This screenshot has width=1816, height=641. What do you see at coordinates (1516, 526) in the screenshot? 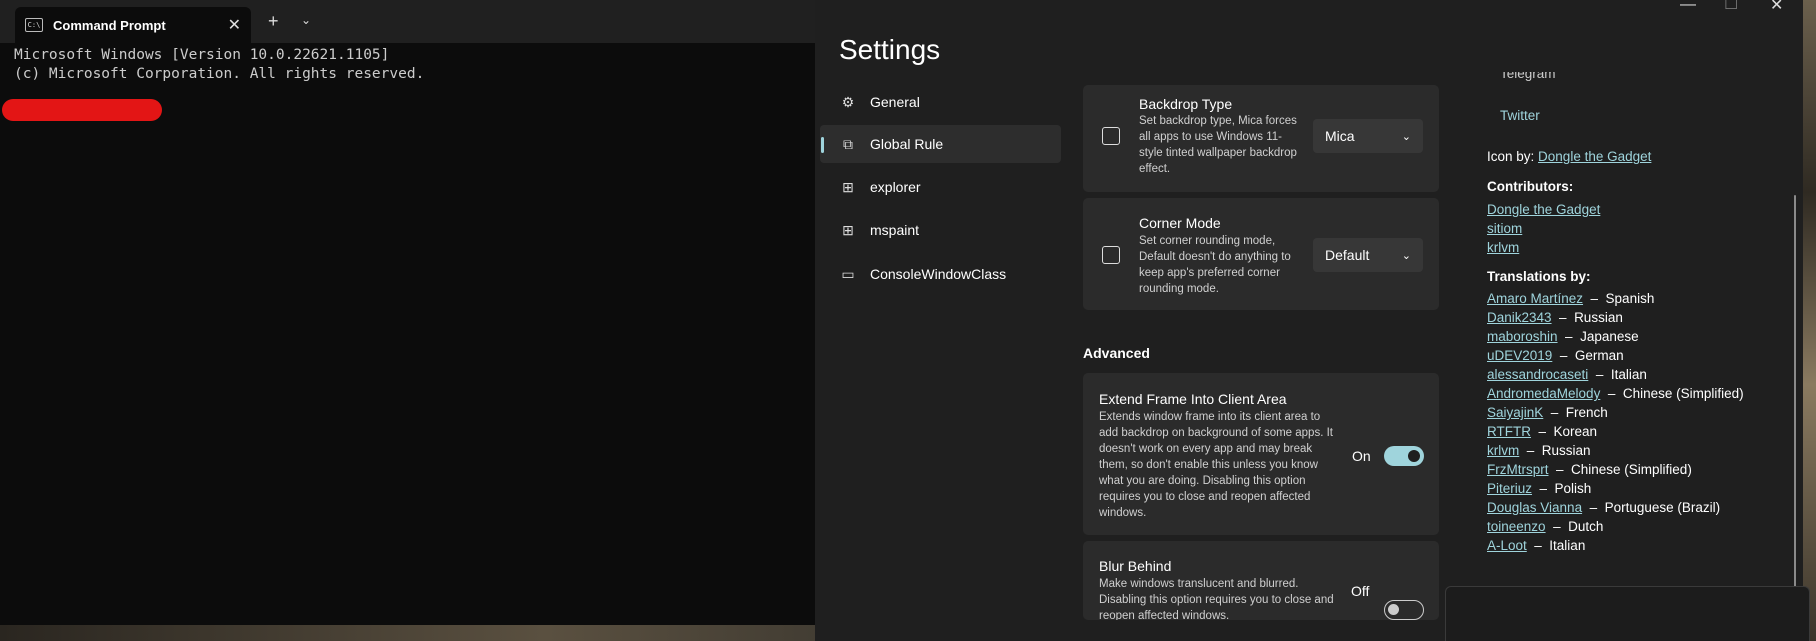
I see `translator-link: toineenzo` at bounding box center [1516, 526].